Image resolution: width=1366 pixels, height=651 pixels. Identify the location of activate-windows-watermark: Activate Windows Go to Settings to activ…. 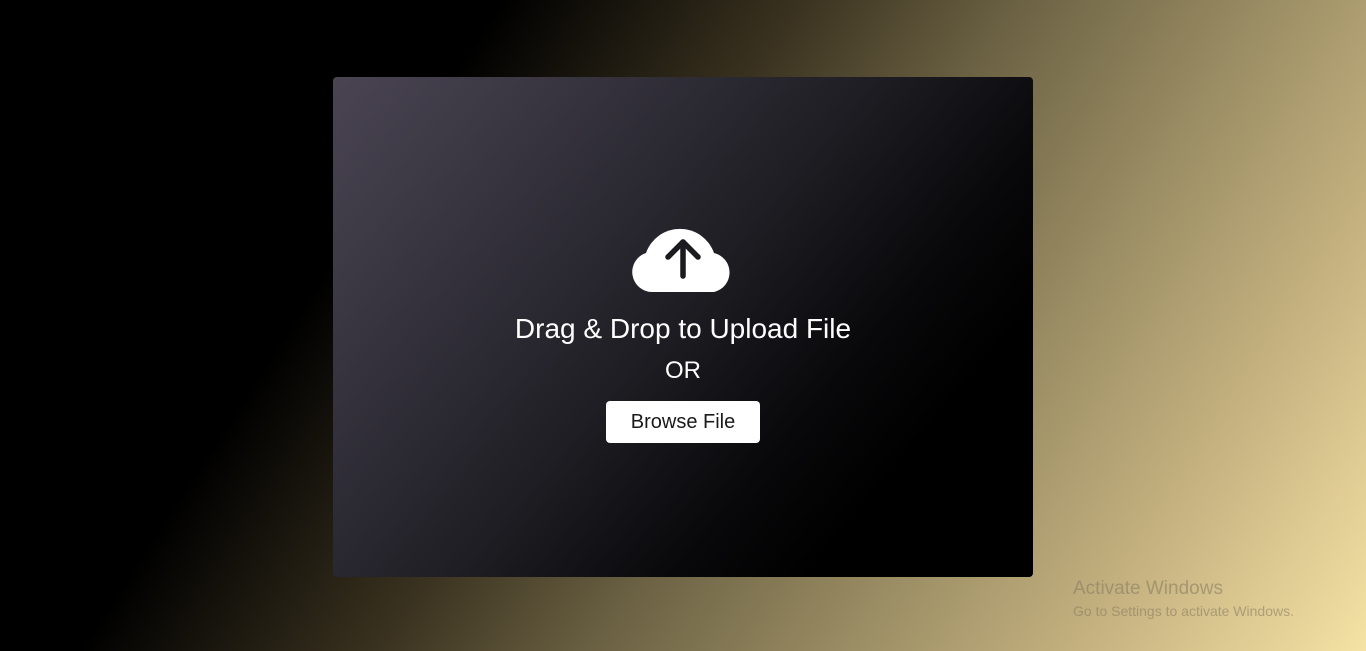
(1183, 599).